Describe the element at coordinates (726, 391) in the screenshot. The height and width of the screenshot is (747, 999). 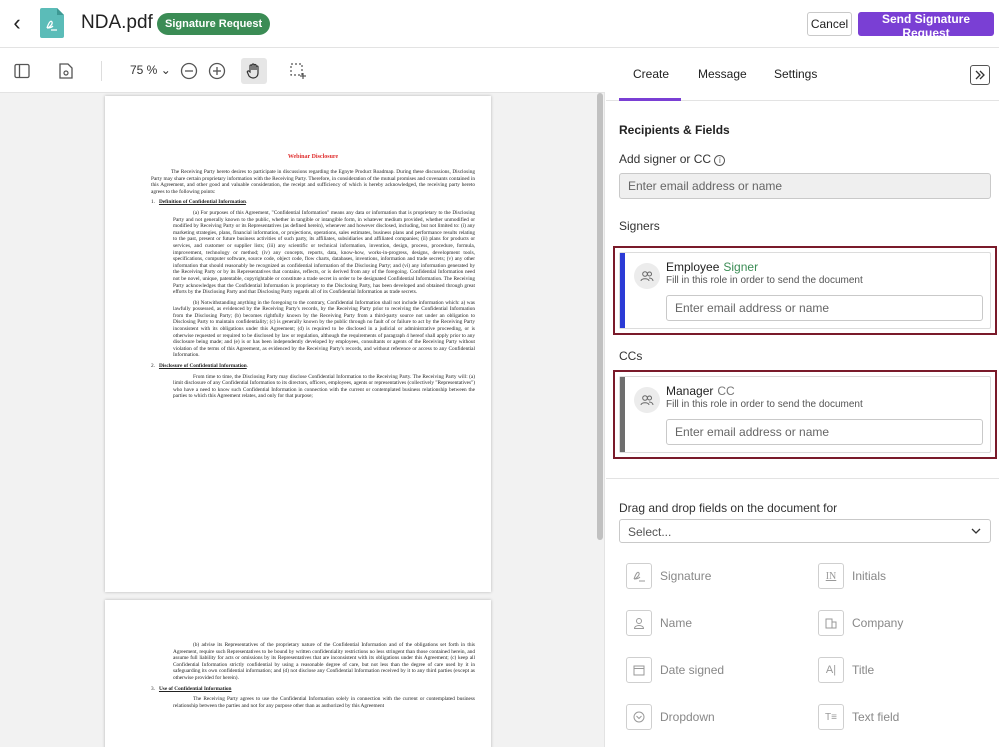
I see `role-type-text: CC` at that location.